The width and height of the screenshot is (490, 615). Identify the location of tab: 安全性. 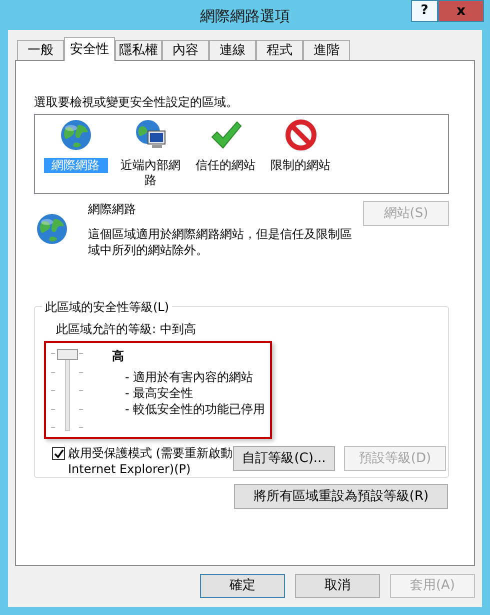
(89, 49).